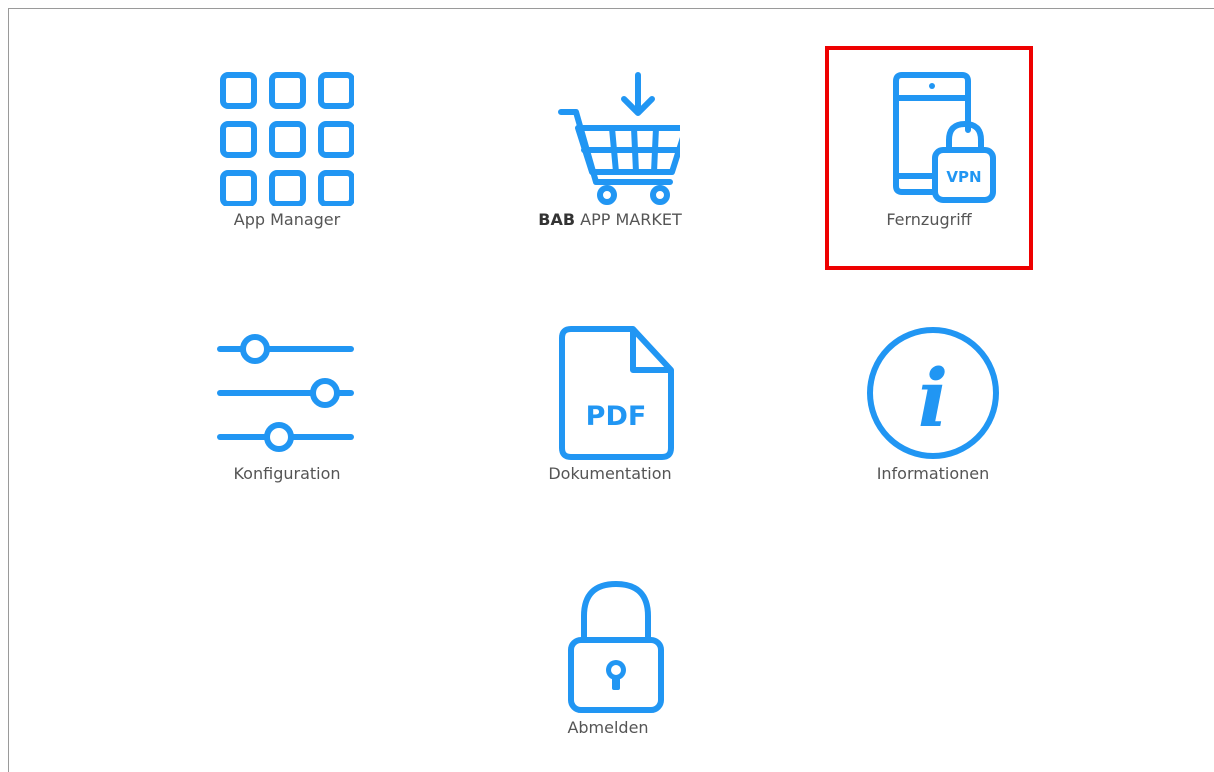 The height and width of the screenshot is (772, 1214). Describe the element at coordinates (929, 158) in the screenshot. I see `highlight-box` at that location.